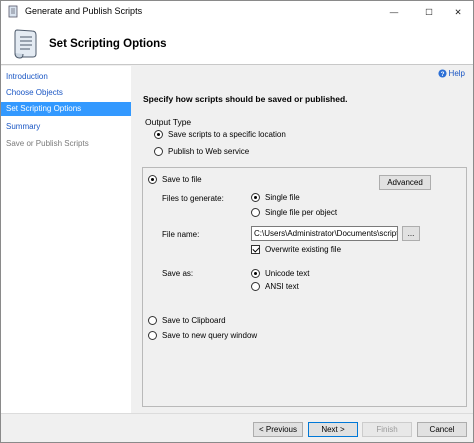  I want to click on overwrite-checkbox, so click(255, 249).